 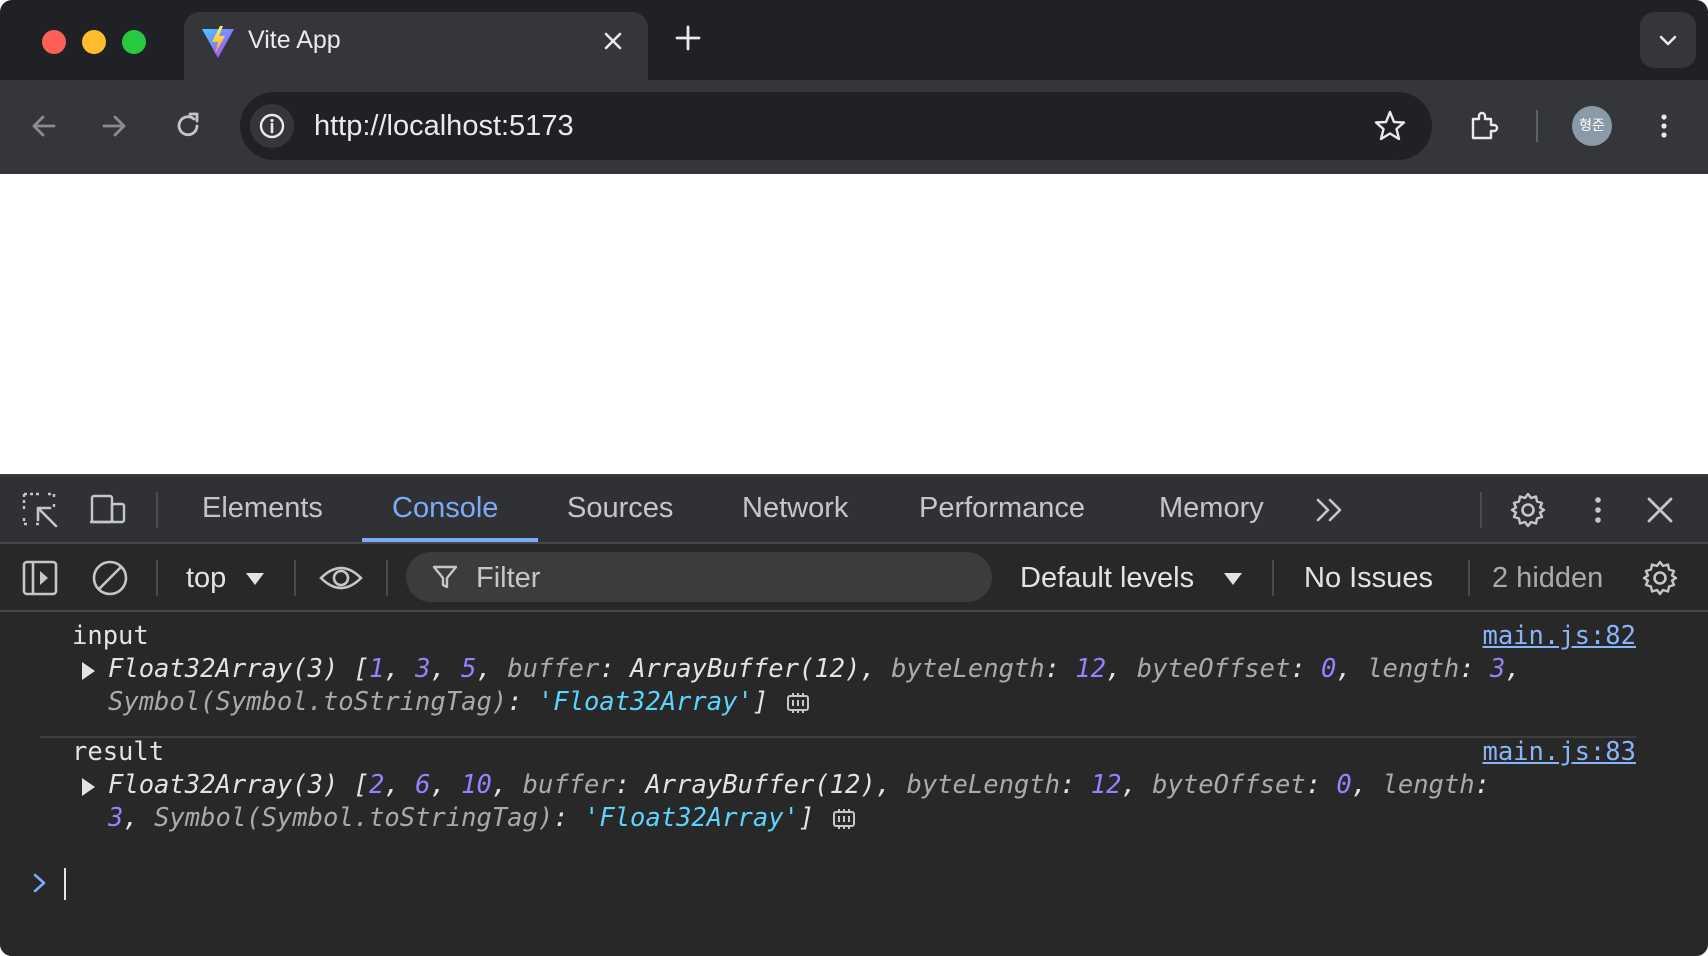 I want to click on log-label: input, so click(x=110, y=636).